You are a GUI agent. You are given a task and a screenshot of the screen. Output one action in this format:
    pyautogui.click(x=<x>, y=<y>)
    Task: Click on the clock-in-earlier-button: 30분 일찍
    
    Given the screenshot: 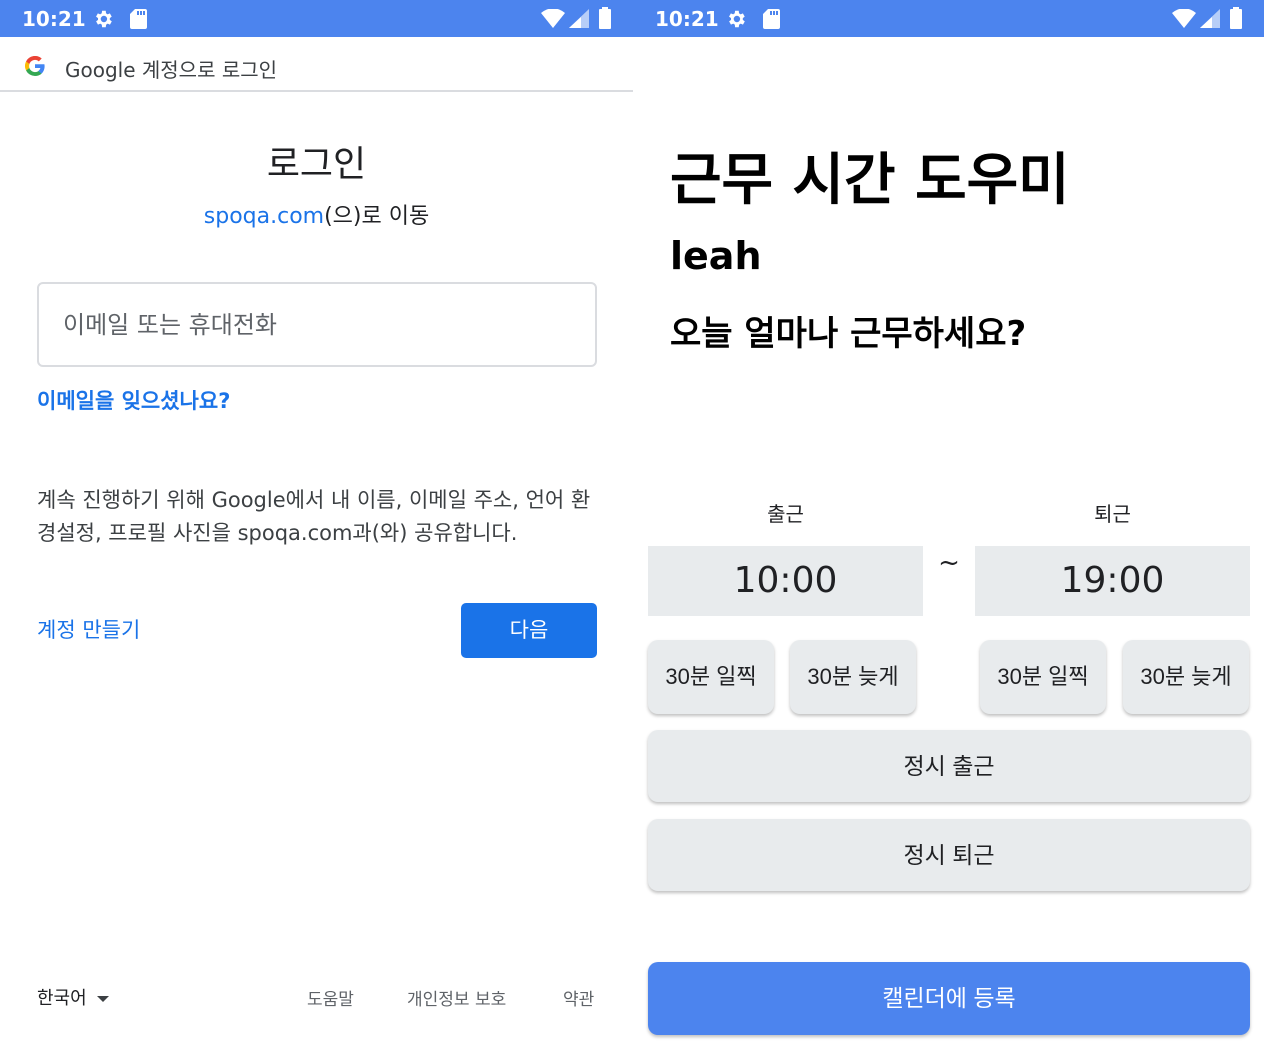 What is the action you would take?
    pyautogui.click(x=711, y=677)
    